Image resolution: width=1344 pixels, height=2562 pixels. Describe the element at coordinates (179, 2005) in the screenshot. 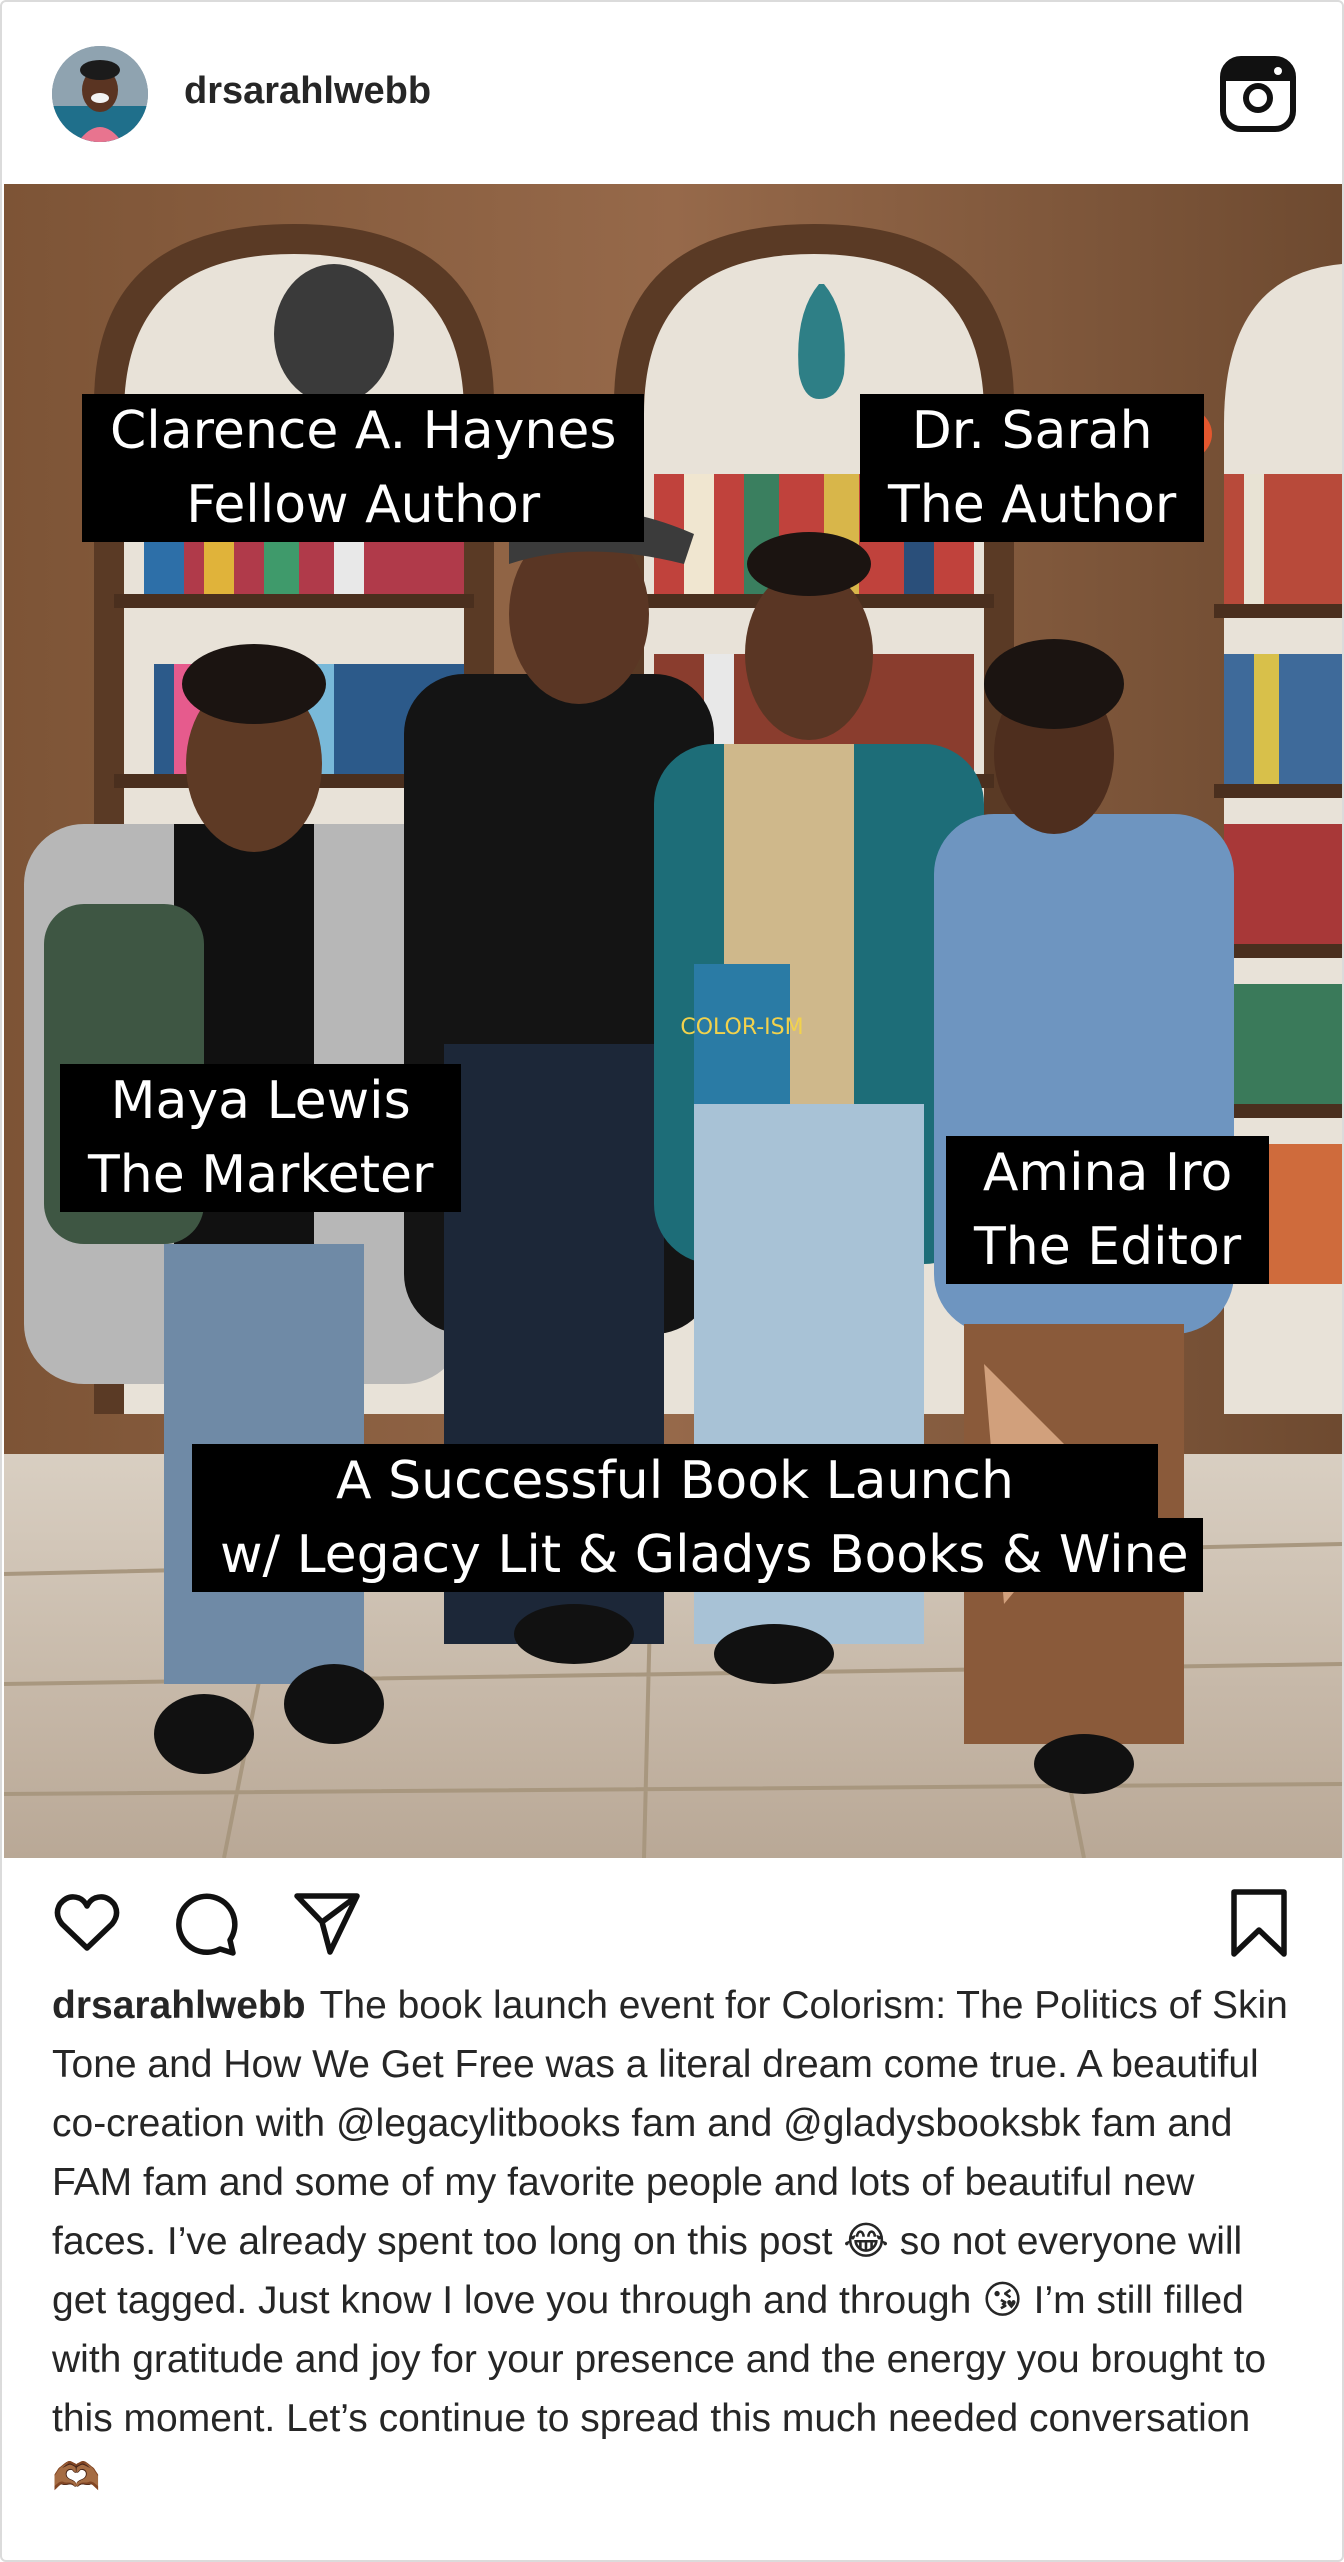

I see `caption-username: drsarahlwebb` at that location.